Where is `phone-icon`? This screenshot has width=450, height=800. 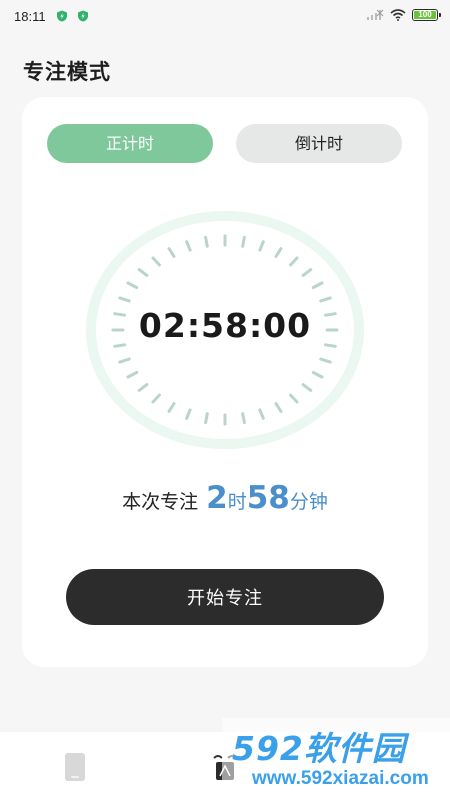
phone-icon is located at coordinates (75, 767).